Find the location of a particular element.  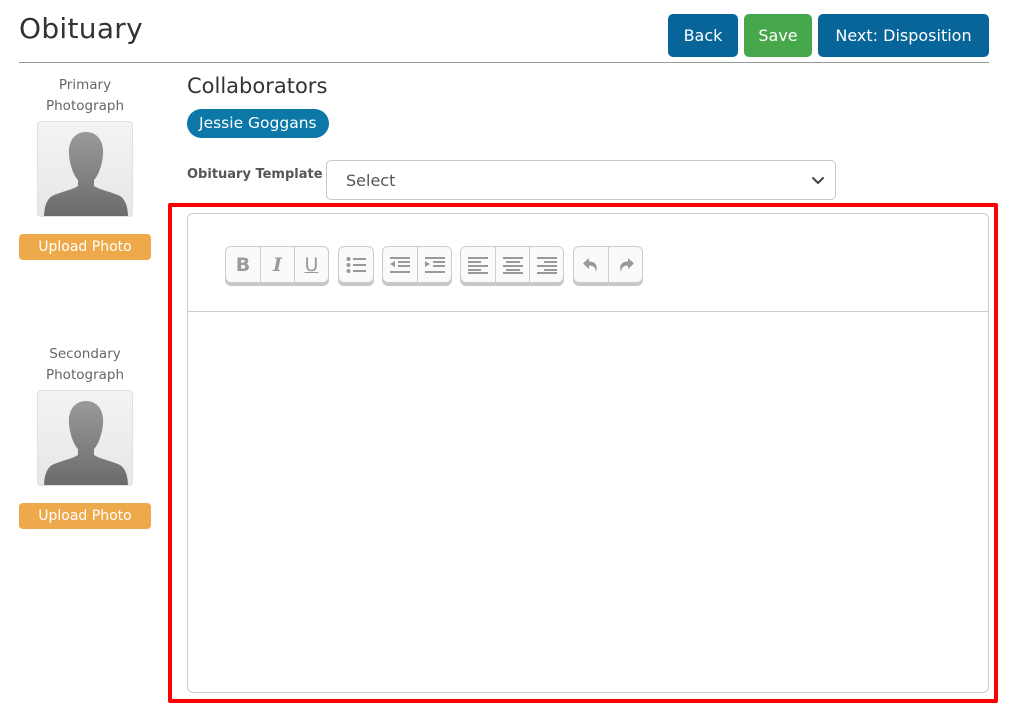

collaborators-heading: Collaborators is located at coordinates (257, 86).